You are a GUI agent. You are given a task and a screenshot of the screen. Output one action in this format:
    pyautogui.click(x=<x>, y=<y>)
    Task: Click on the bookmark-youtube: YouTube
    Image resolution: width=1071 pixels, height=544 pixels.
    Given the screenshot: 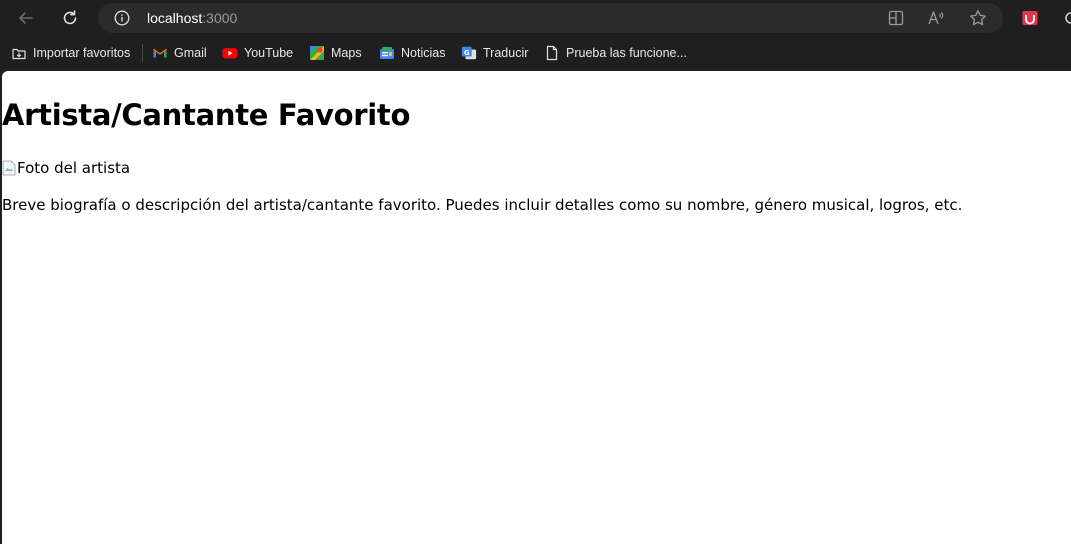 What is the action you would take?
    pyautogui.click(x=257, y=53)
    